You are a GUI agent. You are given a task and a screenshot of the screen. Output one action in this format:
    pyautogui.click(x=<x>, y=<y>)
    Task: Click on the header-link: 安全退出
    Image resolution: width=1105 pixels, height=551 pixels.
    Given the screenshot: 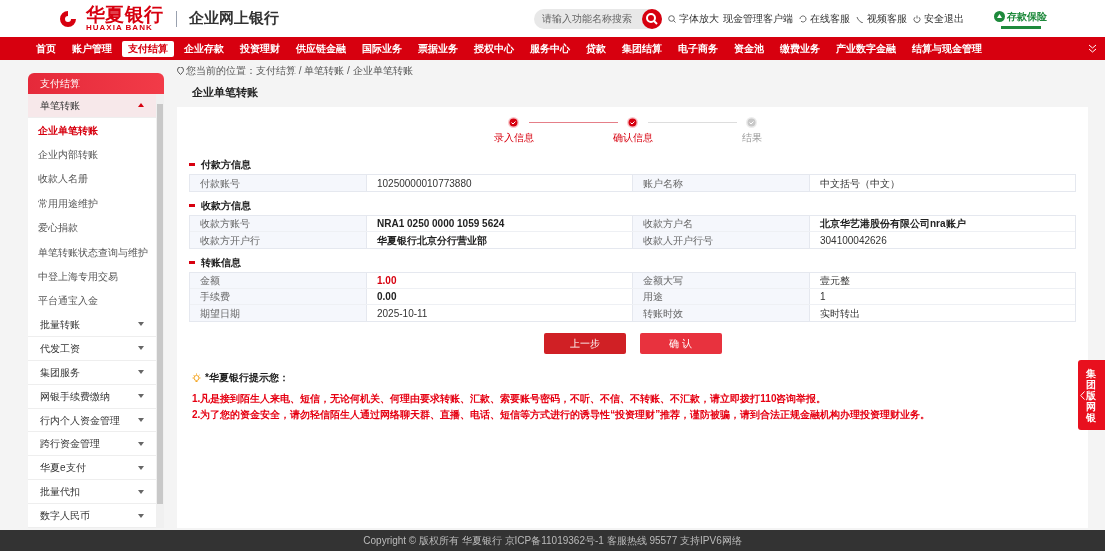 What is the action you would take?
    pyautogui.click(x=944, y=18)
    